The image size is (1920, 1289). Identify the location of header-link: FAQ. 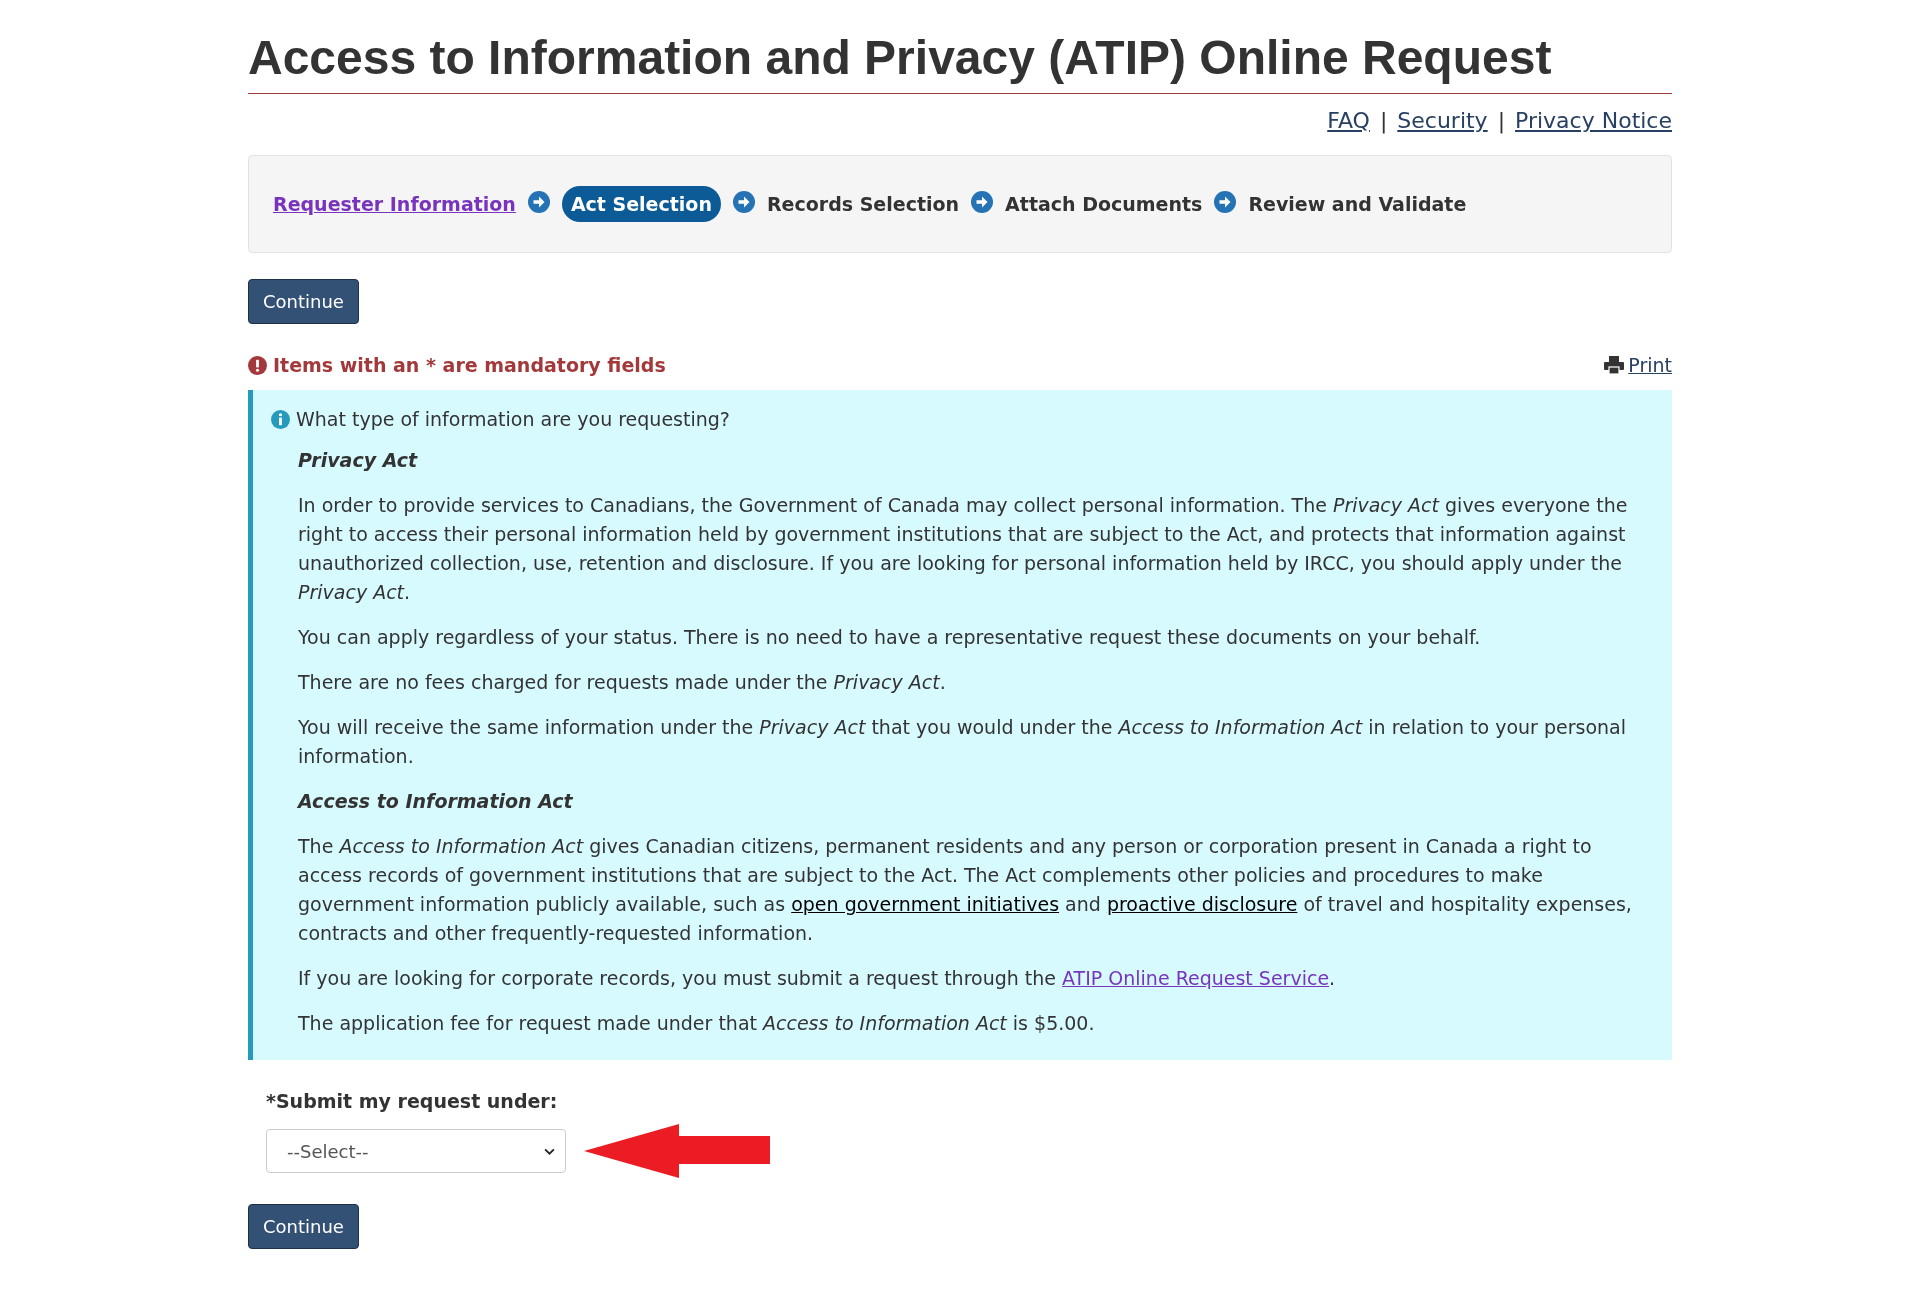
(1348, 120).